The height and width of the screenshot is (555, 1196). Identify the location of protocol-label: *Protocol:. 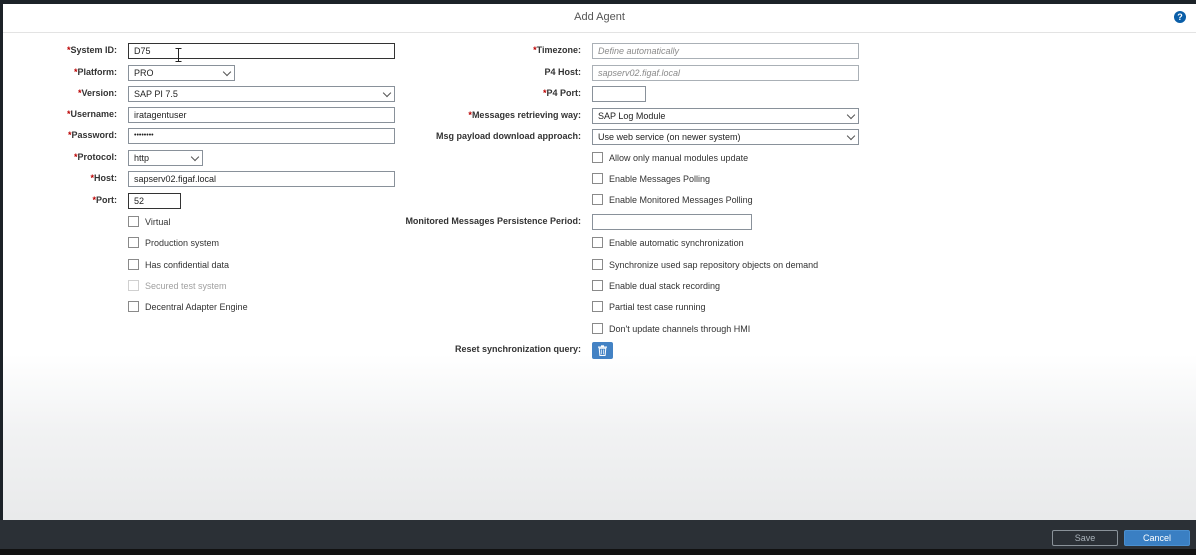
(95, 157).